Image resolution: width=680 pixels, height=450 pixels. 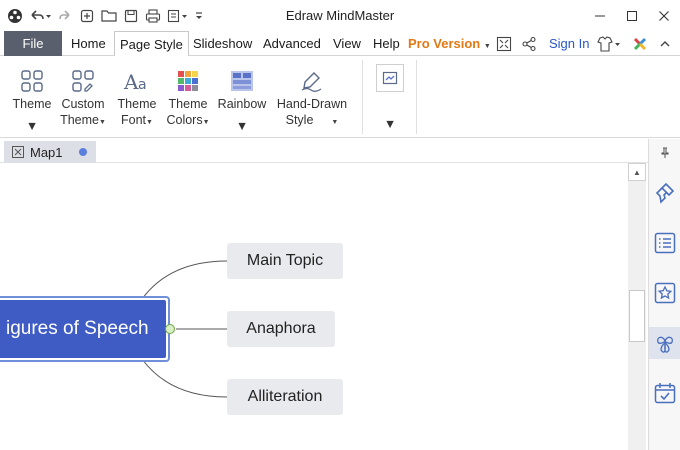 What do you see at coordinates (109, 16) in the screenshot?
I see `open-icon` at bounding box center [109, 16].